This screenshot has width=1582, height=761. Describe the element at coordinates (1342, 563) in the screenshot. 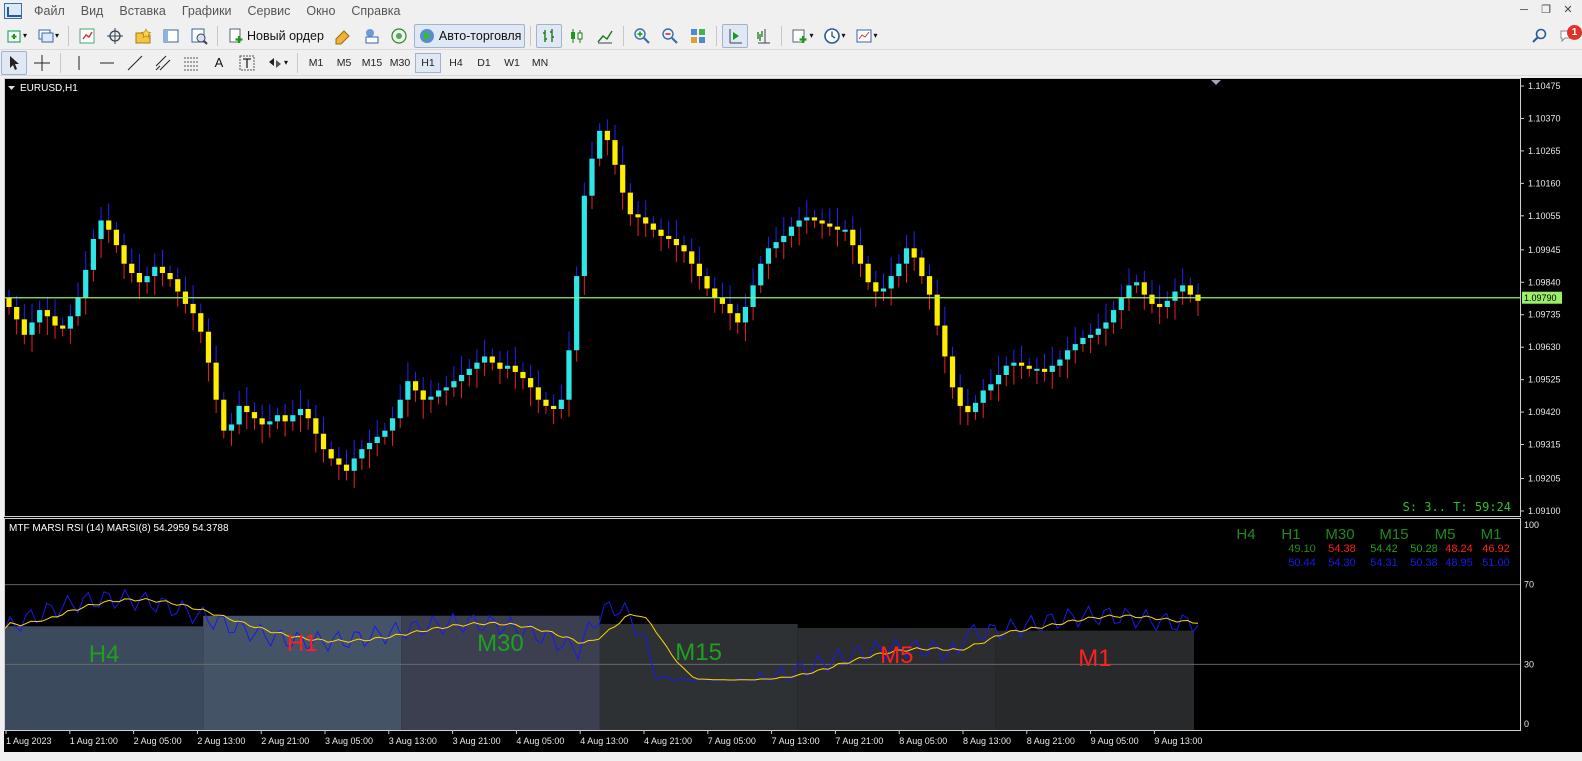

I see `indicator-marsi-value: 54.30` at that location.